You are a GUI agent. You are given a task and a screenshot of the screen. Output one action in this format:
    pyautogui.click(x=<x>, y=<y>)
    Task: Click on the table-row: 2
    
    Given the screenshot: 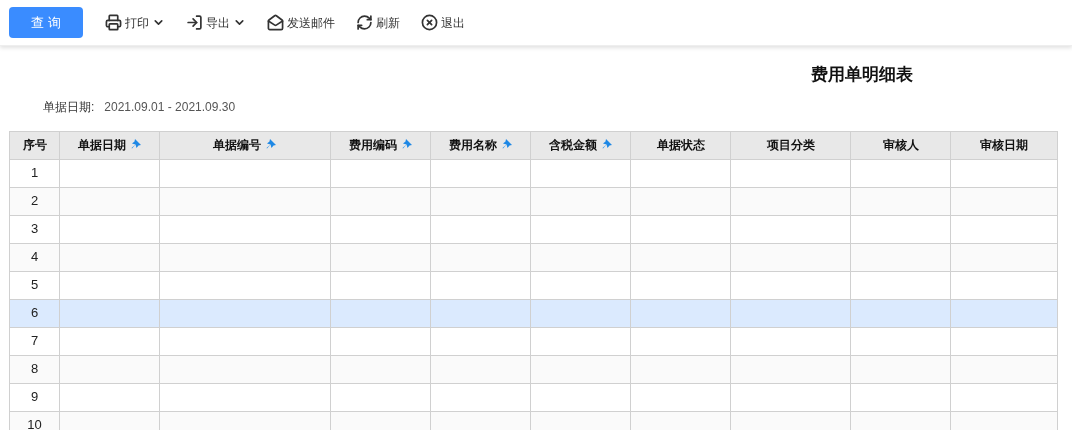 What is the action you would take?
    pyautogui.click(x=533, y=201)
    